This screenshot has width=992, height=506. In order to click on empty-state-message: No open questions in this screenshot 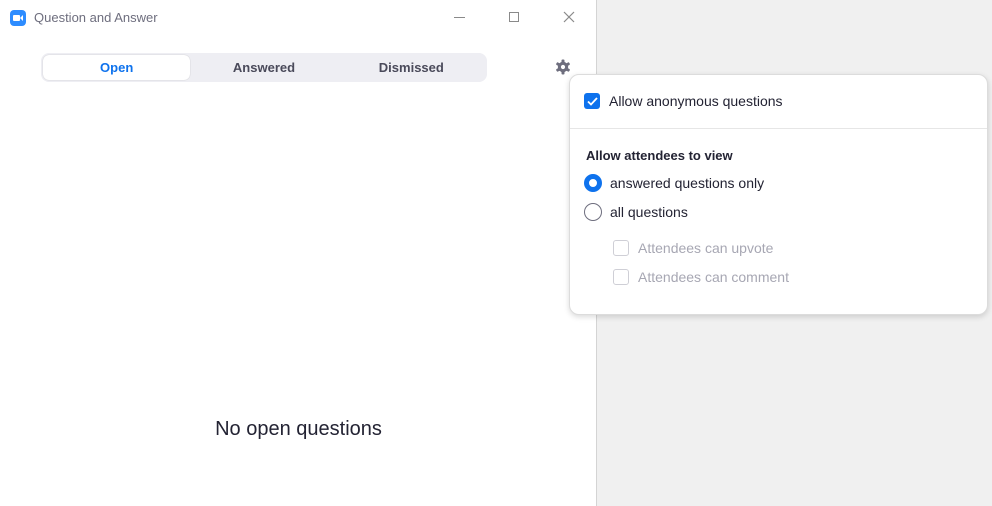, I will do `click(298, 429)`.